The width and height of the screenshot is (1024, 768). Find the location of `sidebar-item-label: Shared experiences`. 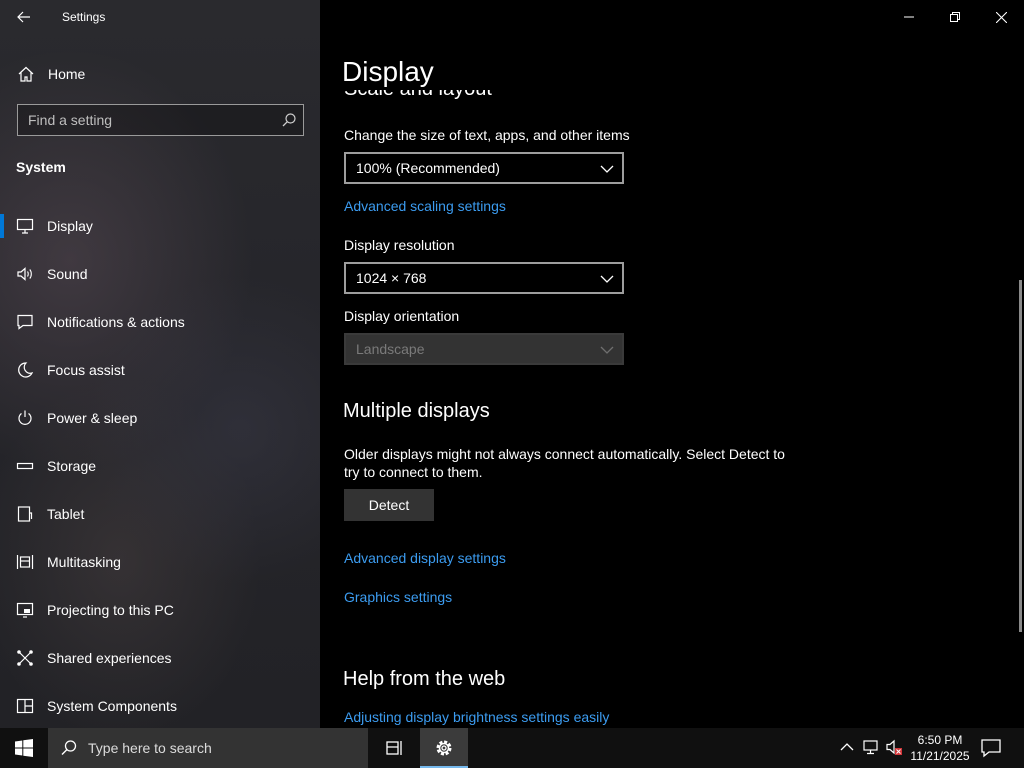

sidebar-item-label: Shared experiences is located at coordinates (109, 658).